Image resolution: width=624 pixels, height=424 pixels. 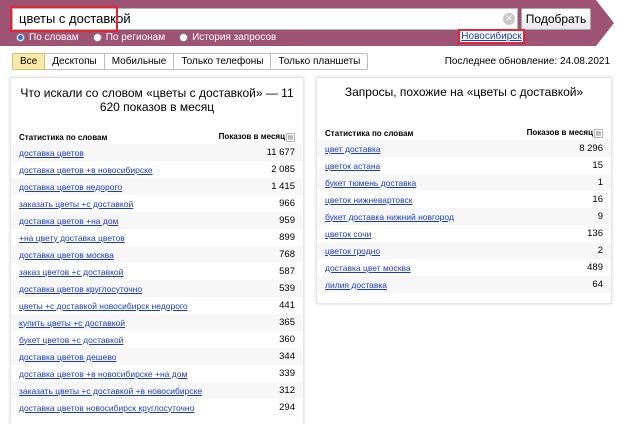 I want to click on keyword-link: цвет доставка, so click(x=353, y=149).